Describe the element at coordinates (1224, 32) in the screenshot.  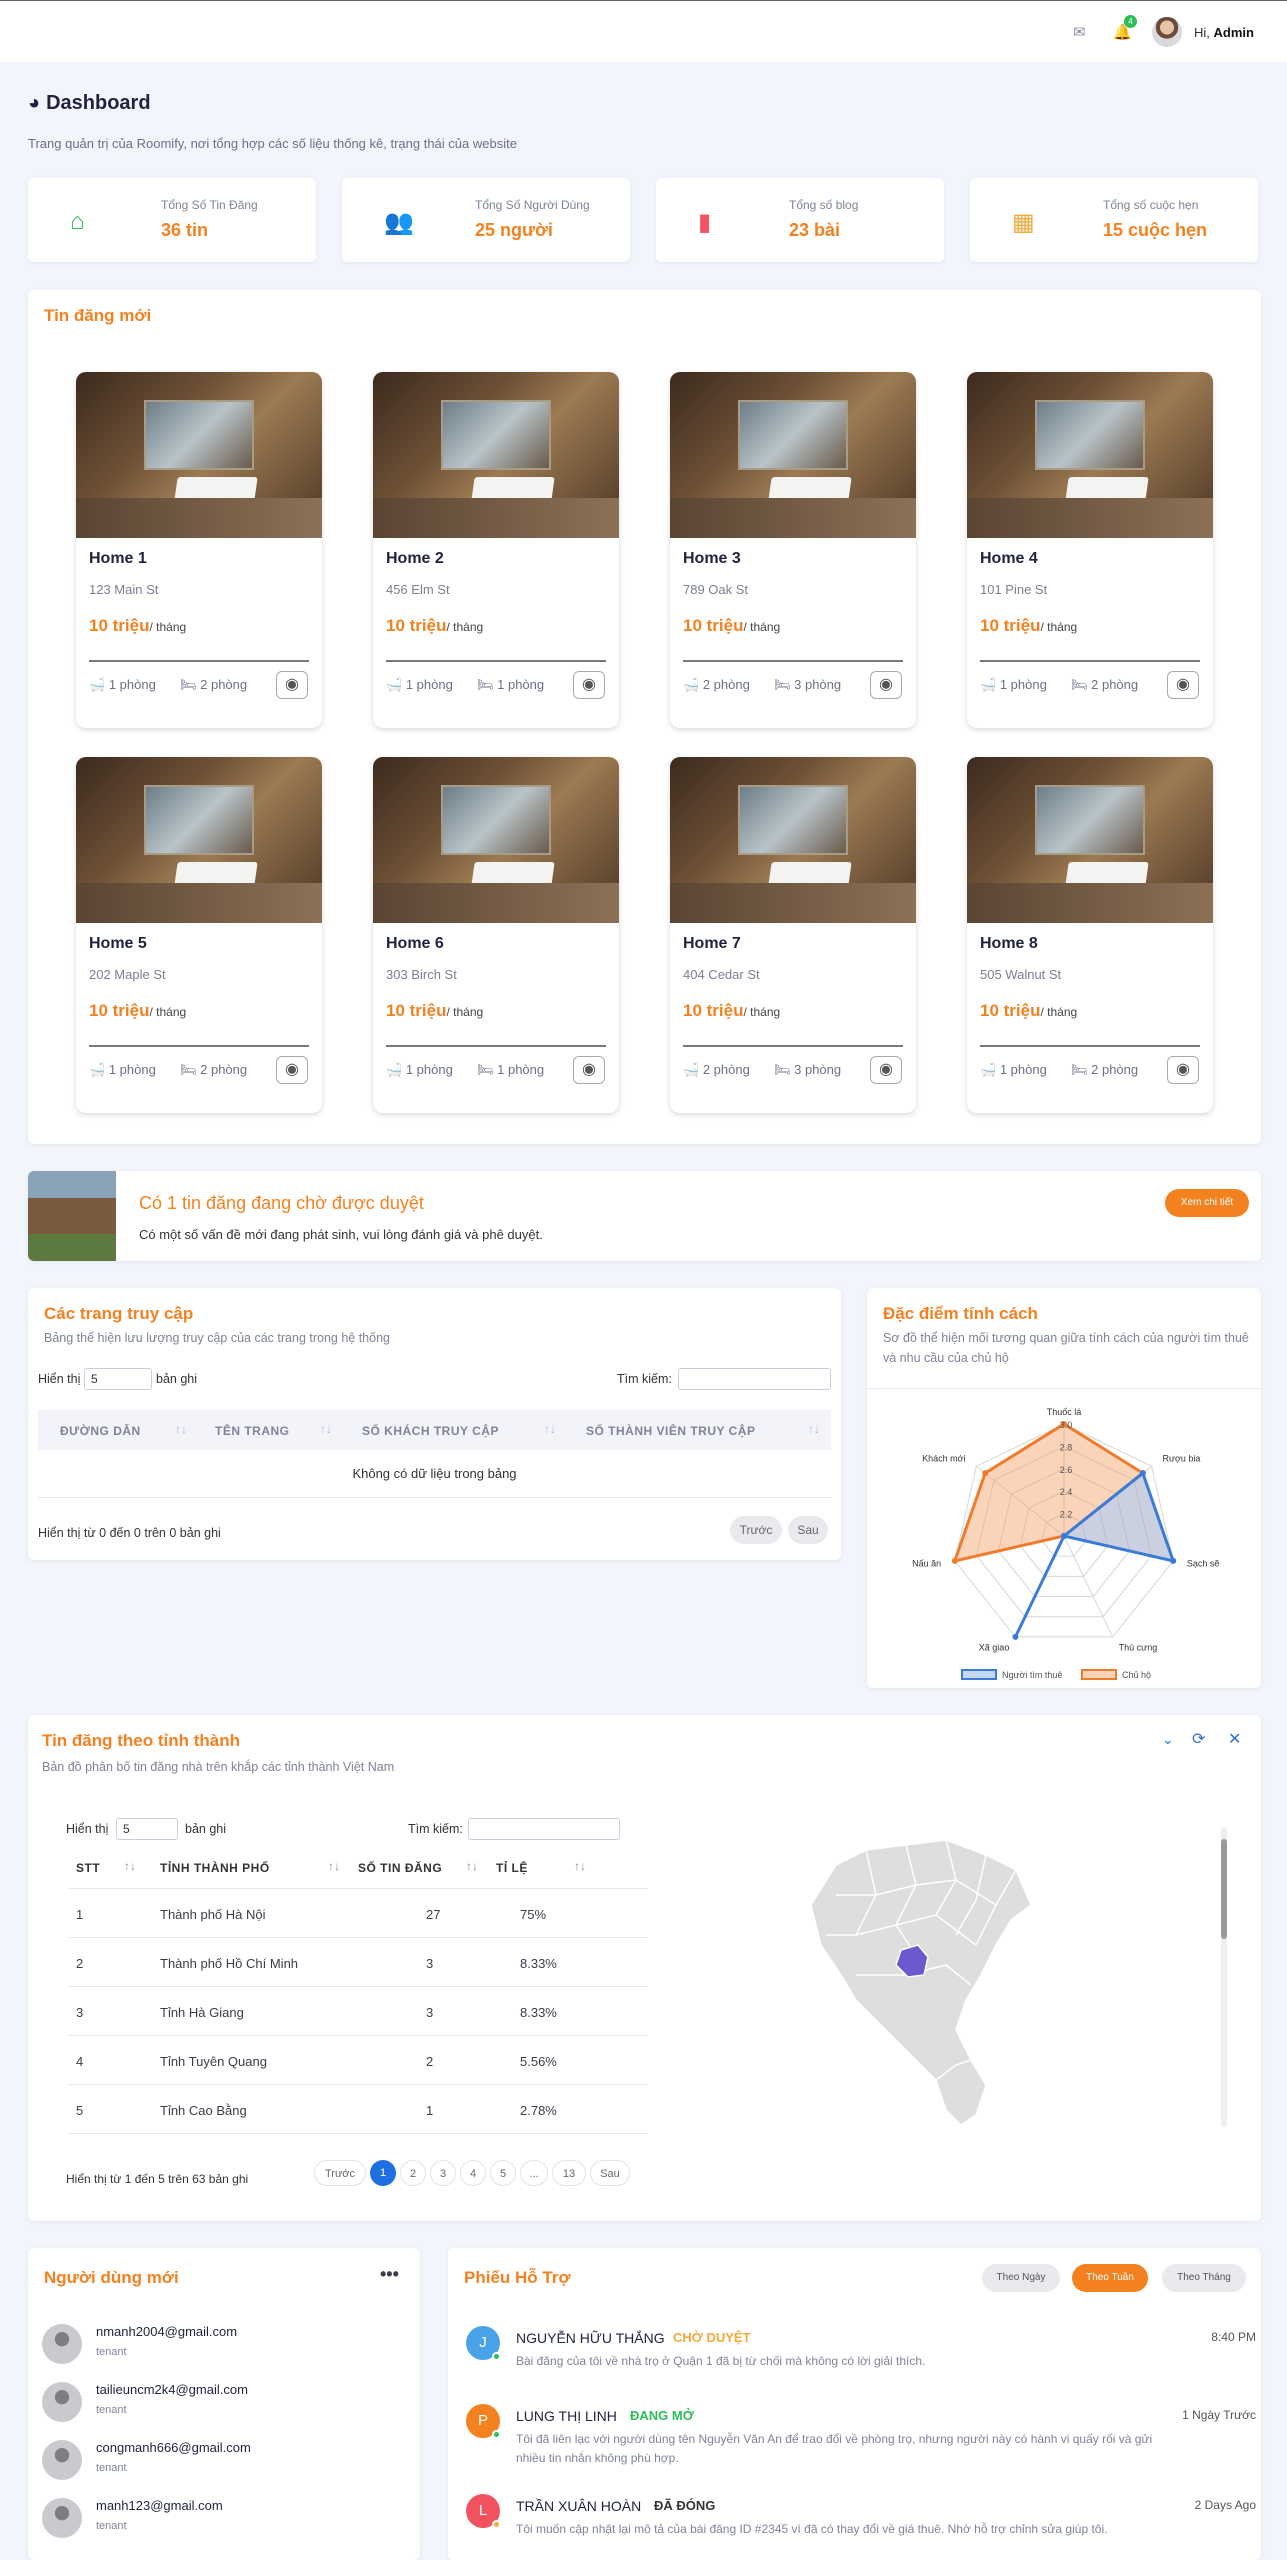
I see `user-greeting: Hi, Admin` at that location.